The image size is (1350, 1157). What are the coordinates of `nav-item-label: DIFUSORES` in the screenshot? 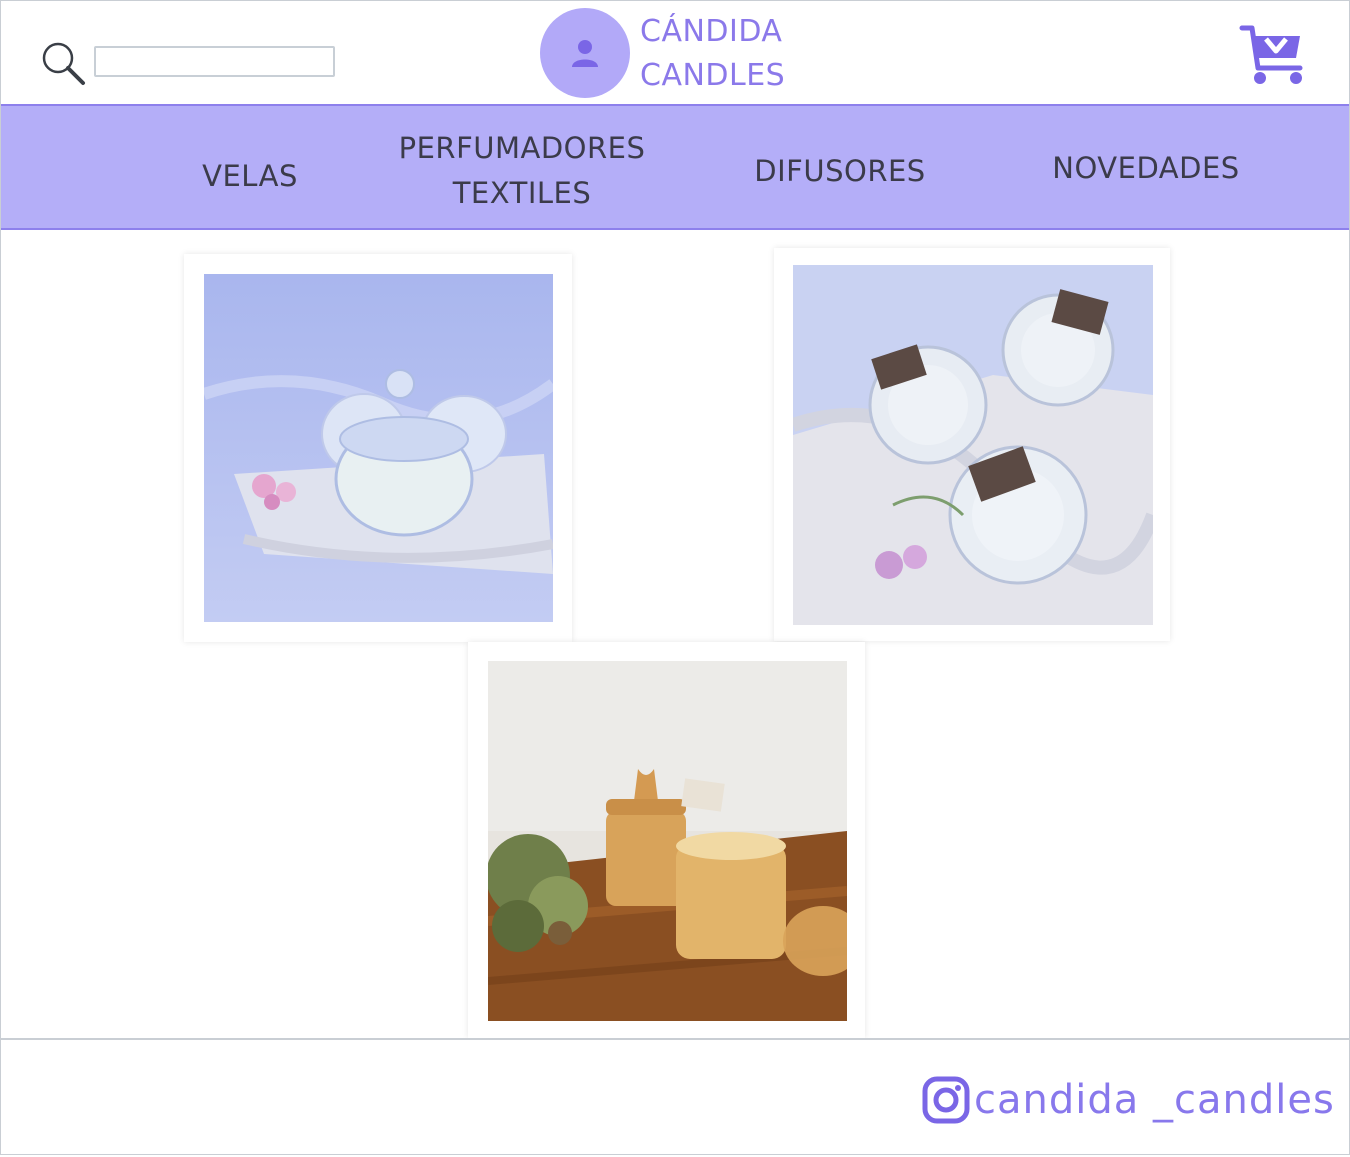 It's located at (840, 171).